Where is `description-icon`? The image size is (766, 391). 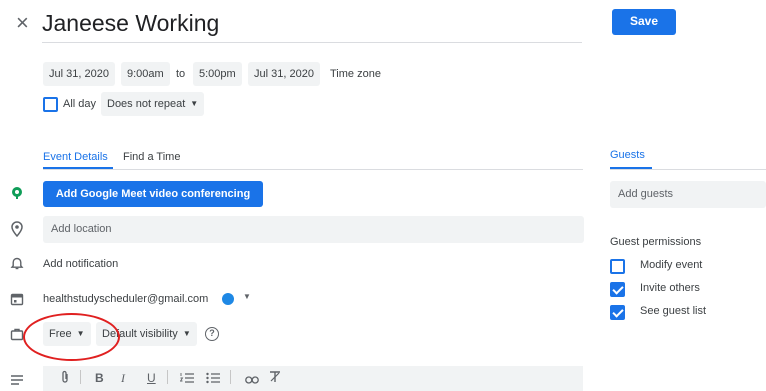 description-icon is located at coordinates (17, 379).